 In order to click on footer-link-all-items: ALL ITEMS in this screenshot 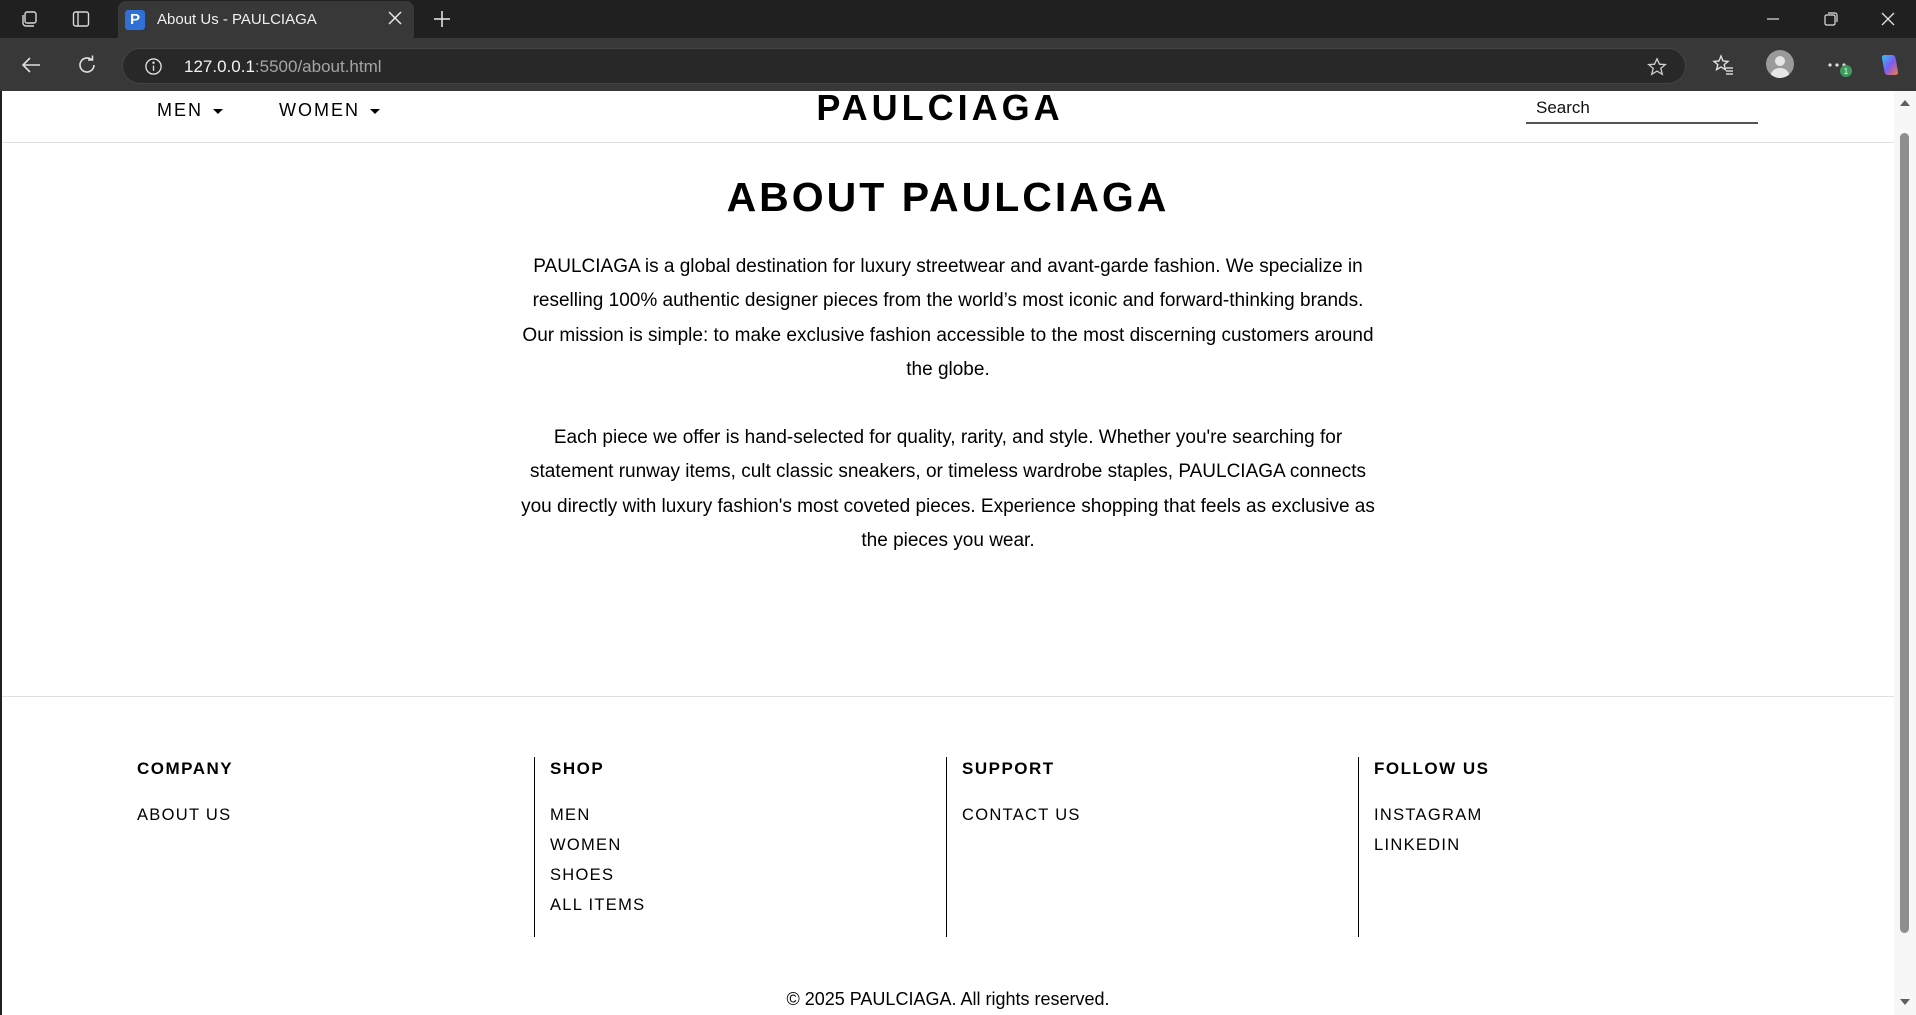, I will do `click(756, 905)`.